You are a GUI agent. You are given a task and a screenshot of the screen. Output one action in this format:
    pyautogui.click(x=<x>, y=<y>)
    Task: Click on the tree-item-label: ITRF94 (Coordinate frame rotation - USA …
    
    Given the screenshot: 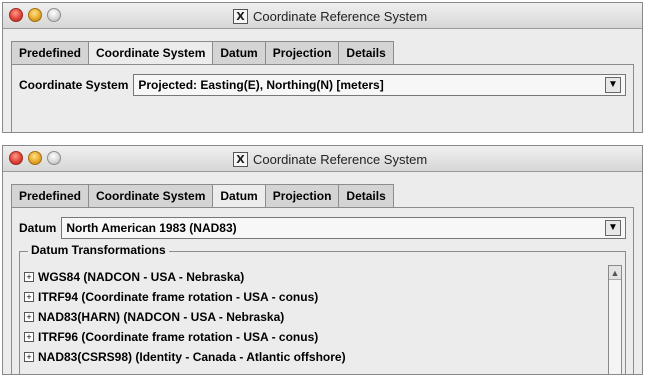 What is the action you would take?
    pyautogui.click(x=178, y=297)
    